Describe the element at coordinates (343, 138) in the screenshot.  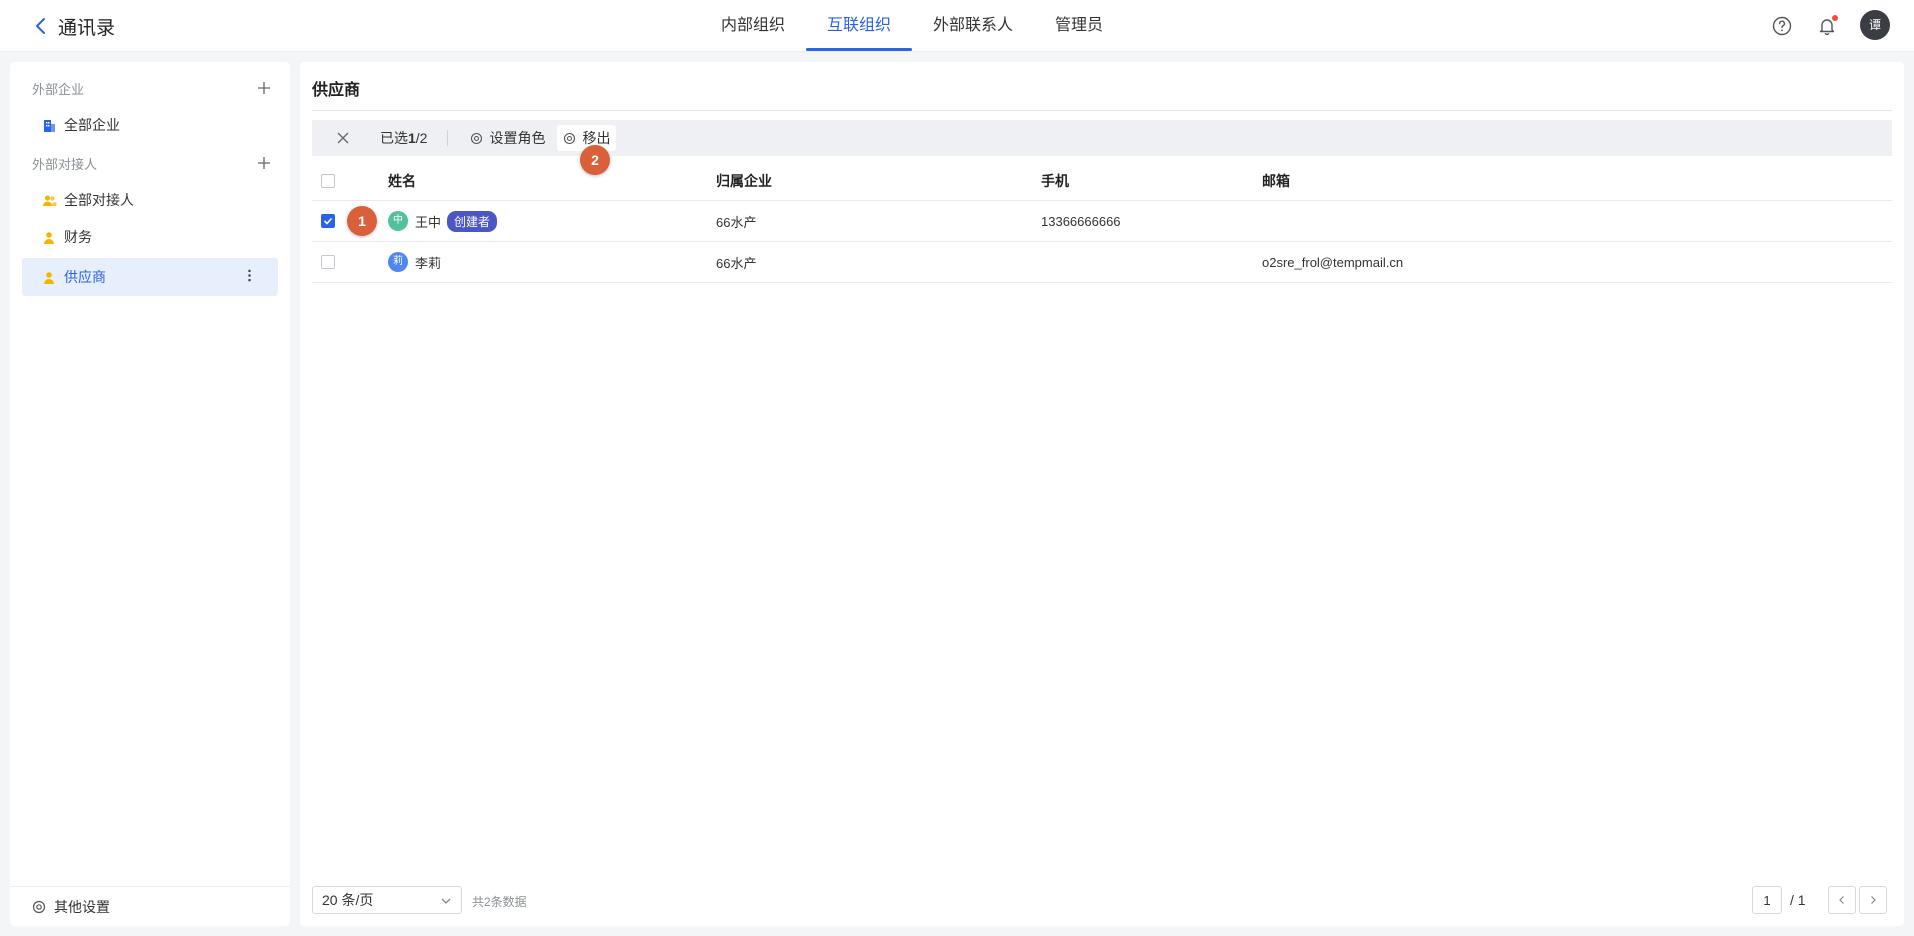
I see `close-icon` at that location.